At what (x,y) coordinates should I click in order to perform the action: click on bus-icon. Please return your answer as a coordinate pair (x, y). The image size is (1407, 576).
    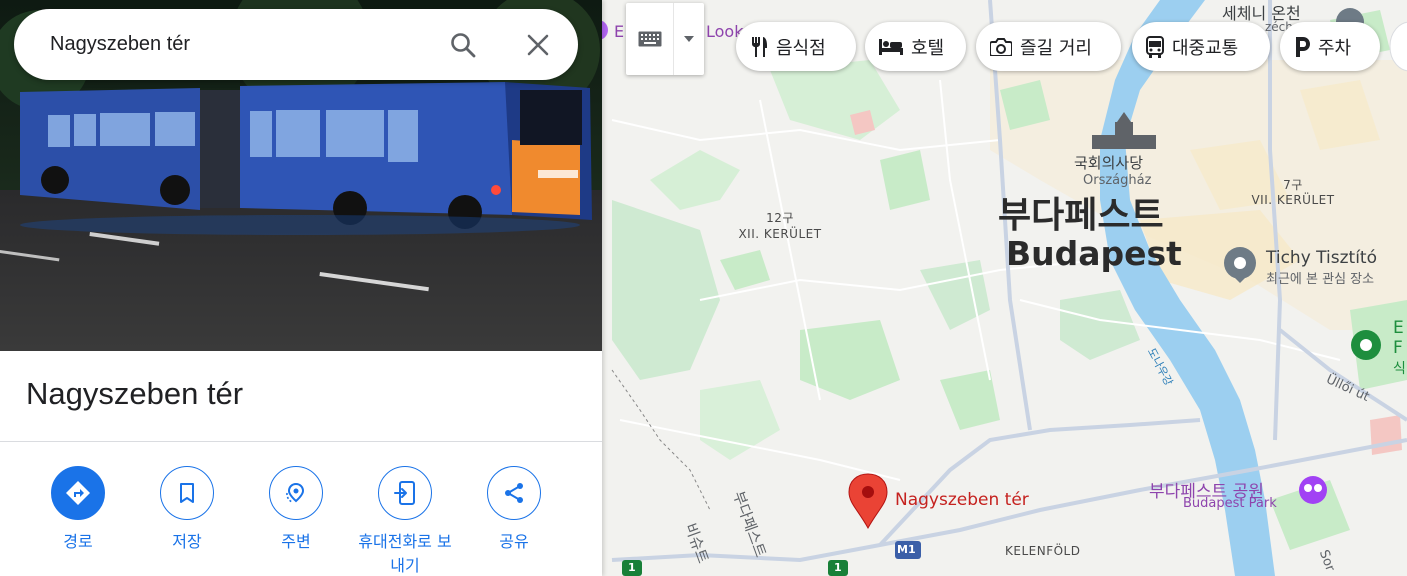
    Looking at the image, I should click on (1155, 46).